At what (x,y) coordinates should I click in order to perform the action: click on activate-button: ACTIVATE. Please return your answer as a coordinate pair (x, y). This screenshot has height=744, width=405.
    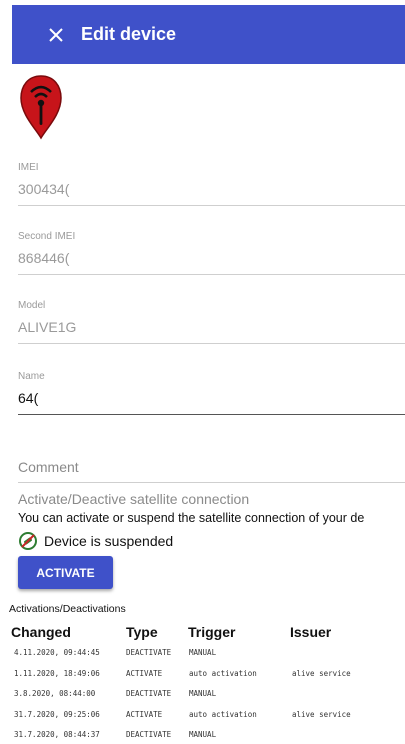
    Looking at the image, I should click on (65, 572).